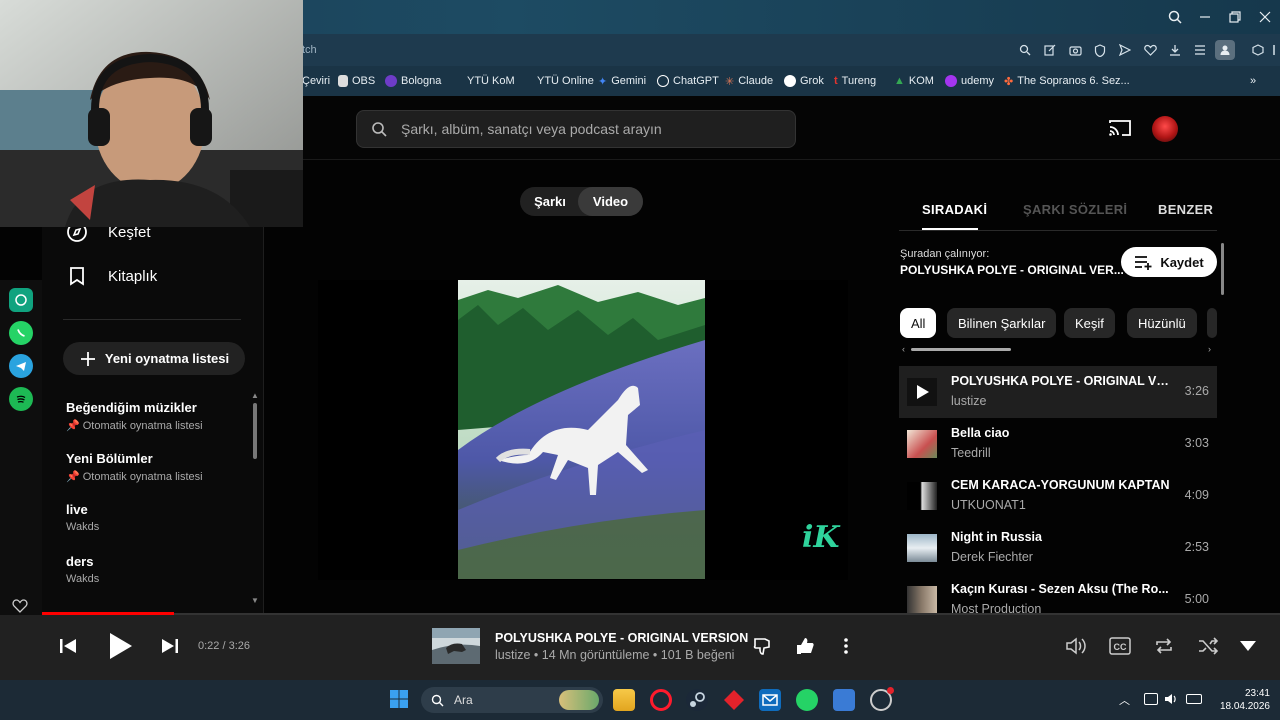 This screenshot has height=720, width=1280. Describe the element at coordinates (961, 349) in the screenshot. I see `chip-scrollbar` at that location.